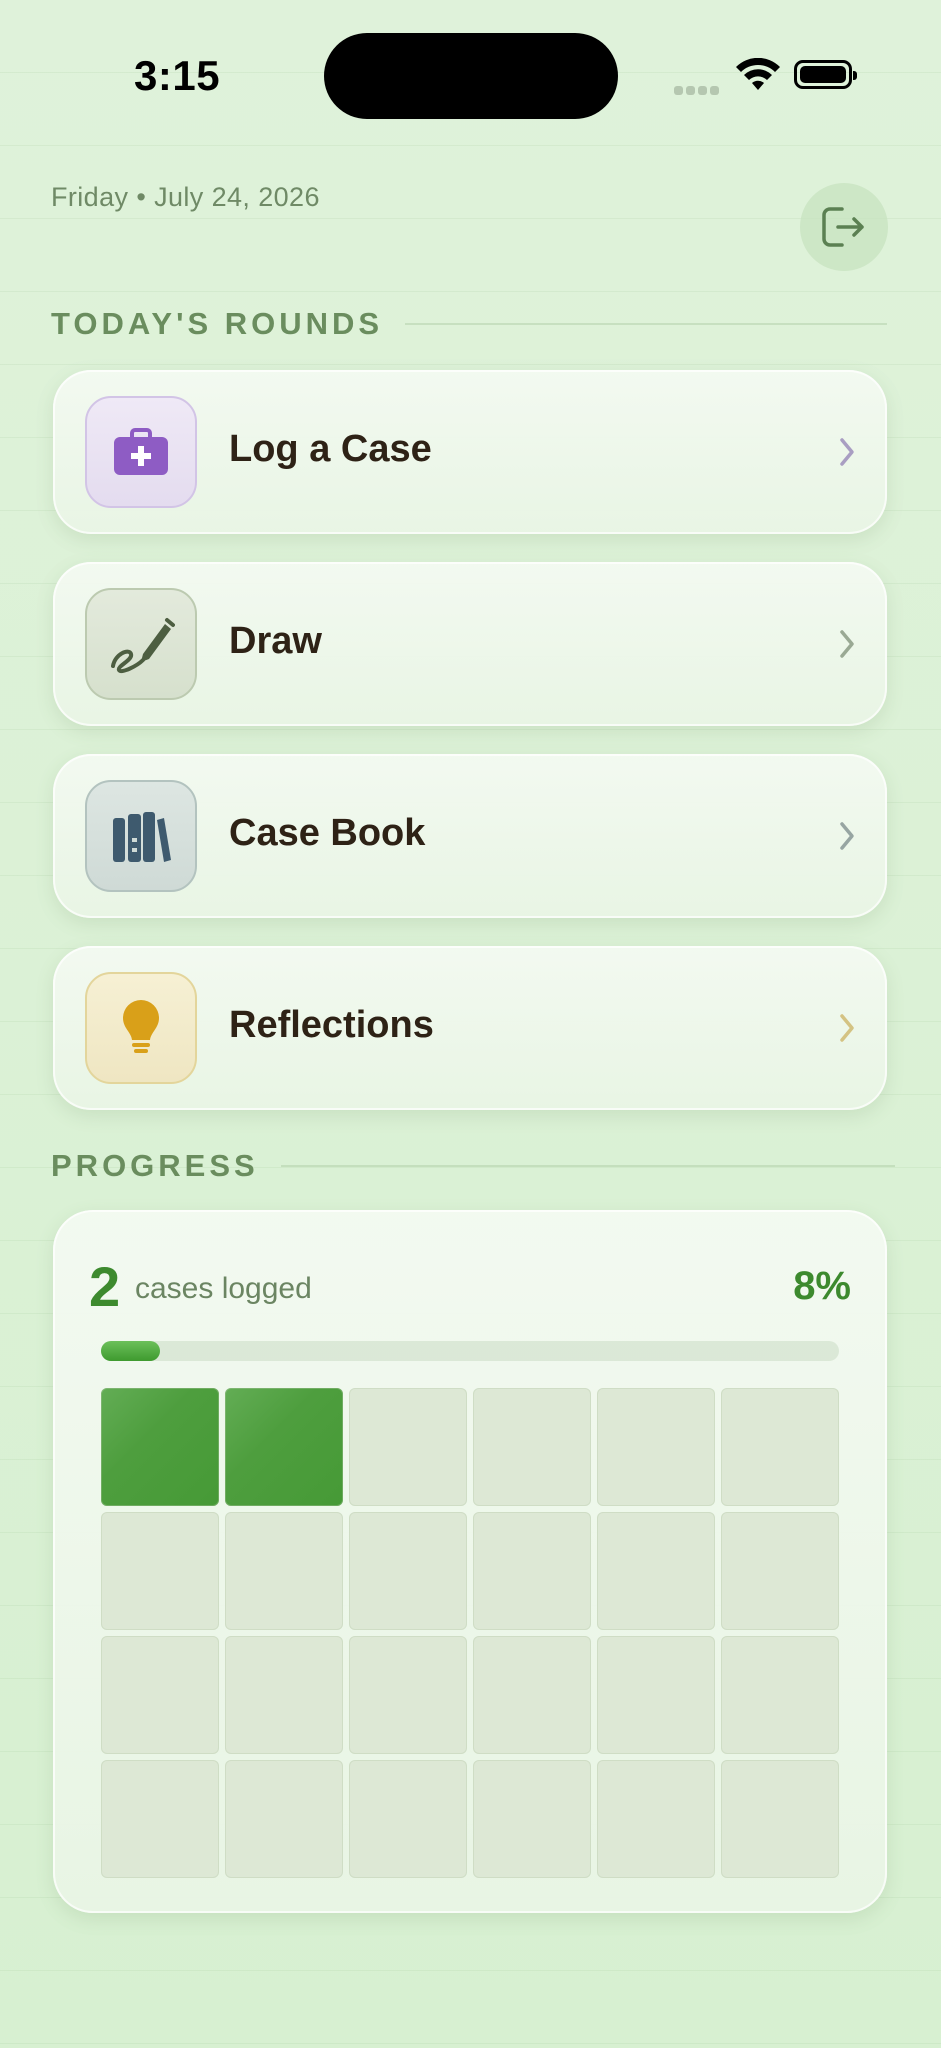  I want to click on progress-percent: 8%, so click(822, 1286).